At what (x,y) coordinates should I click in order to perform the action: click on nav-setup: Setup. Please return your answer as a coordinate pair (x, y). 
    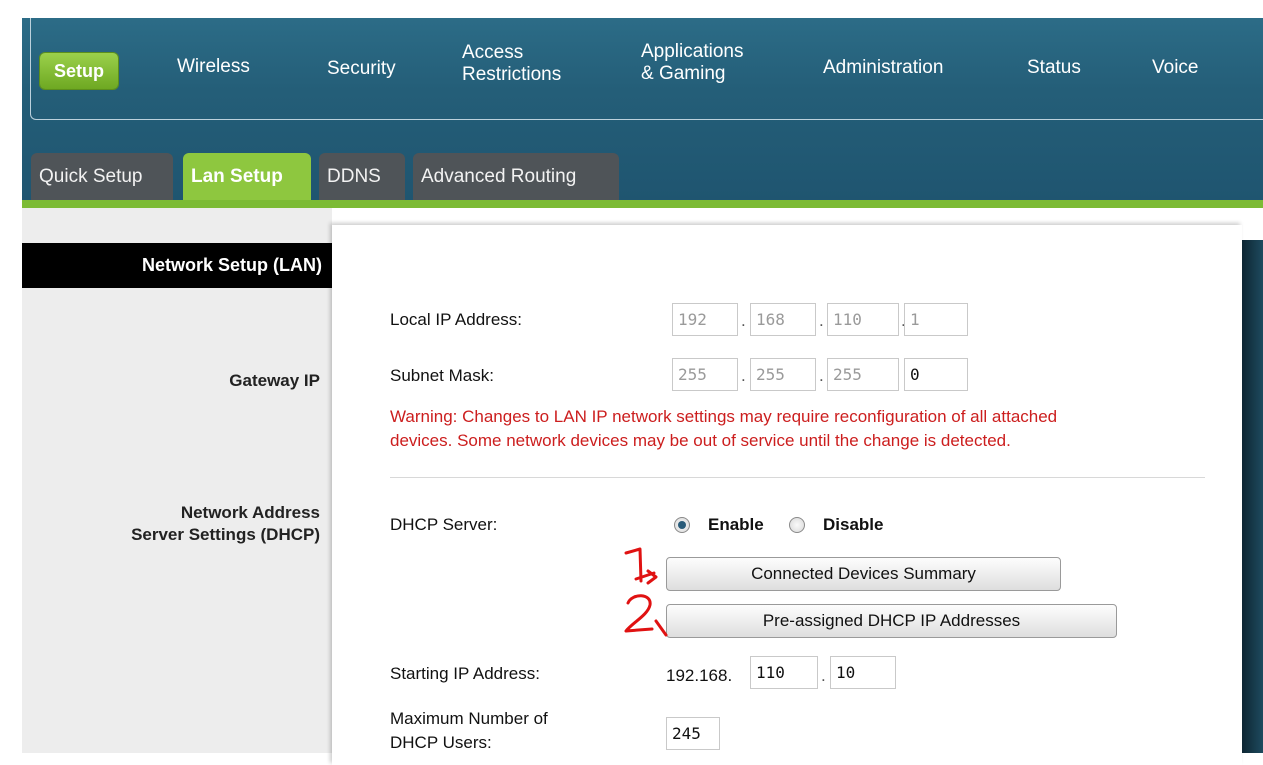
    Looking at the image, I should click on (79, 71).